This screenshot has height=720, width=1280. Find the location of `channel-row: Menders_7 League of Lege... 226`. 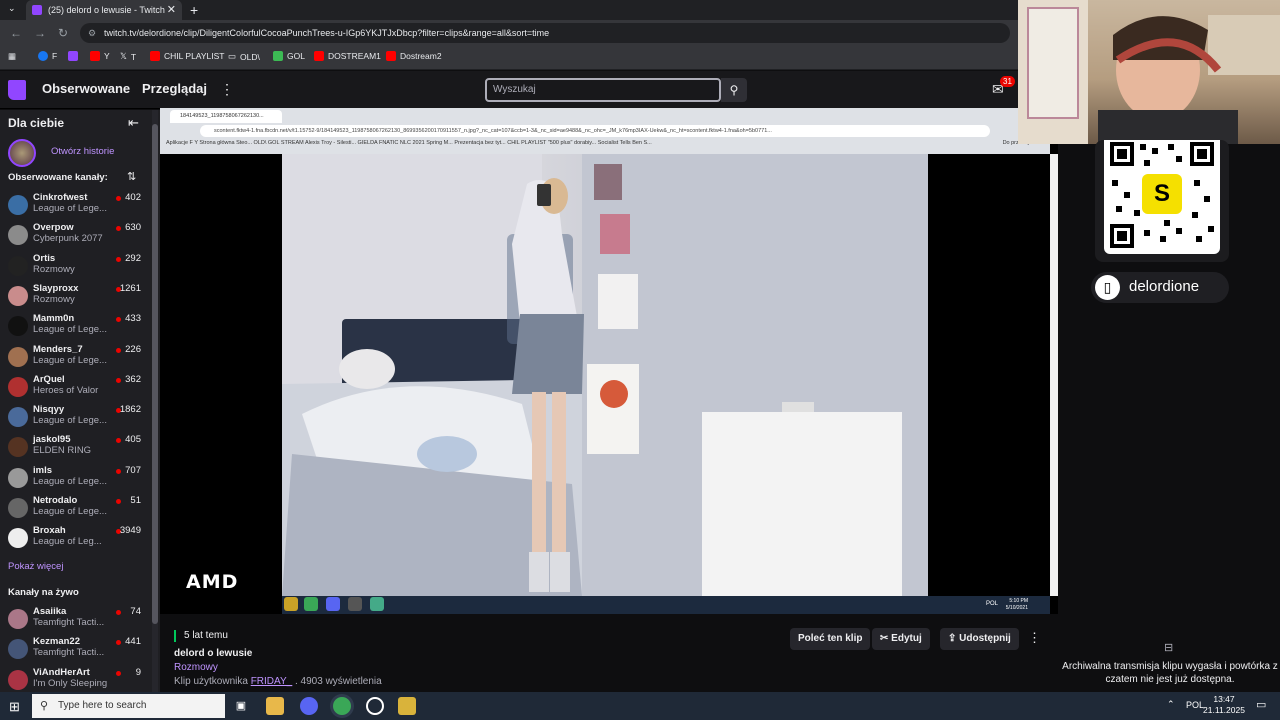

channel-row: Menders_7 League of Lege... 226 is located at coordinates (80, 357).